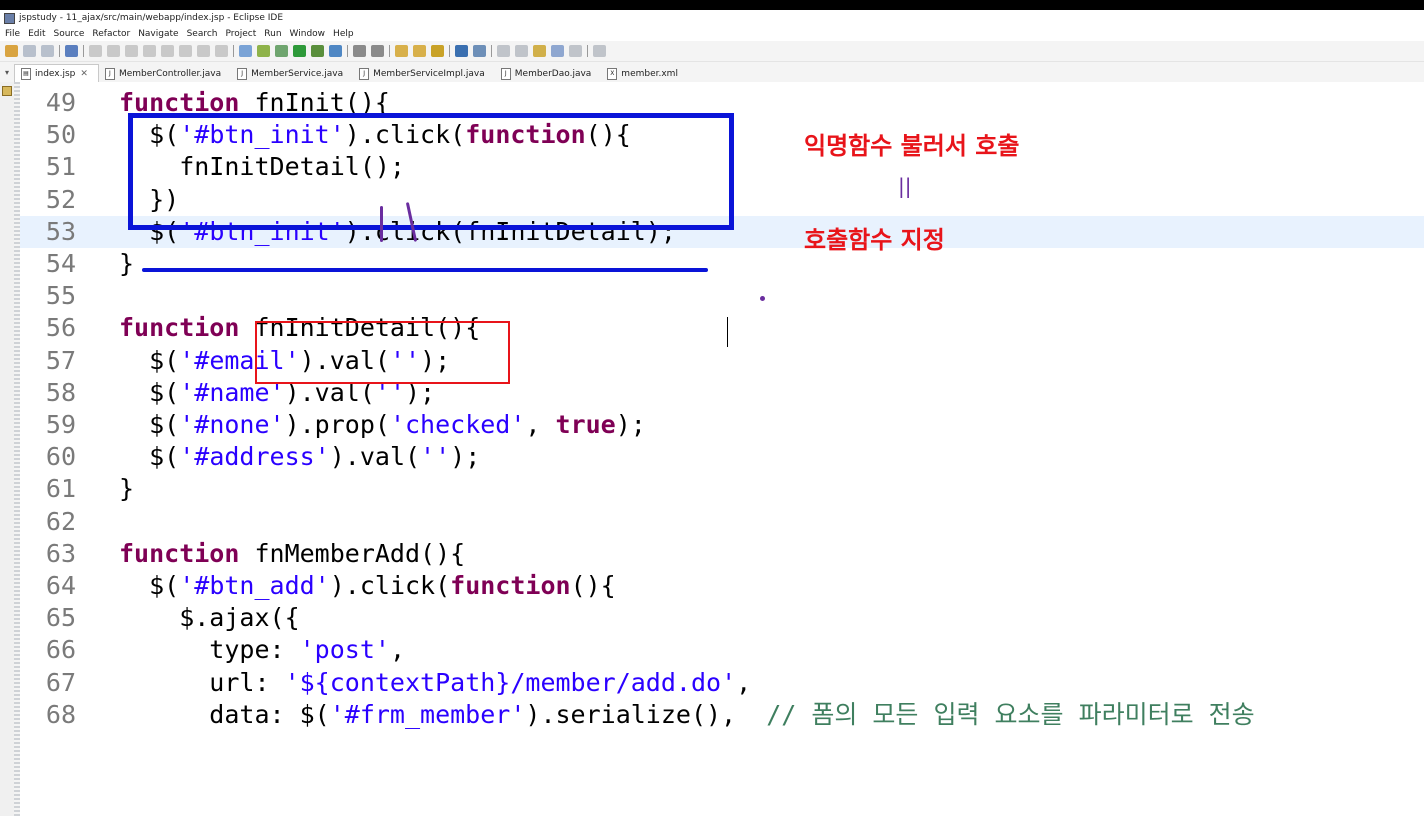 The width and height of the screenshot is (1424, 816). I want to click on resume-icon, so click(113, 51).